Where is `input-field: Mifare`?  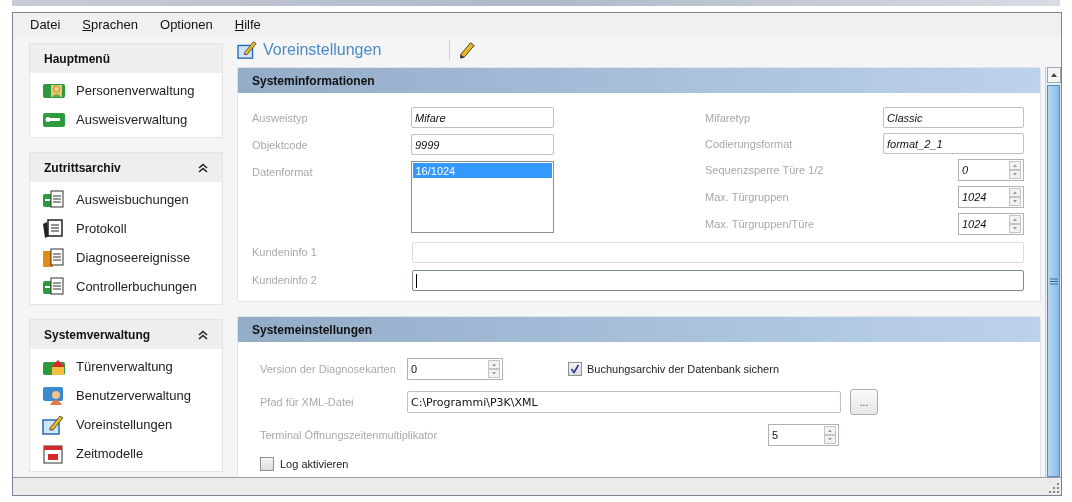 input-field: Mifare is located at coordinates (482, 117).